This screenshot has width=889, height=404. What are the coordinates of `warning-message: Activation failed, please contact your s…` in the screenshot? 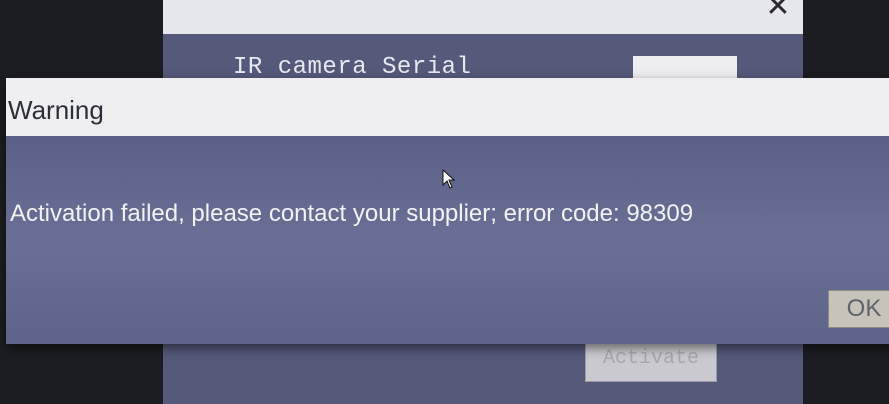 It's located at (352, 213).